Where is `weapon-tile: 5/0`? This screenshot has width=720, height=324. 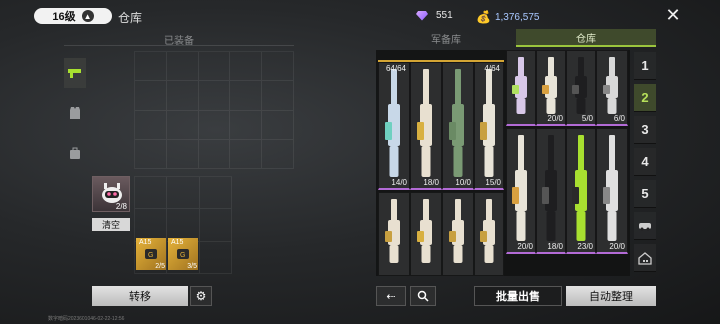 weapon-tile: 5/0 is located at coordinates (581, 88).